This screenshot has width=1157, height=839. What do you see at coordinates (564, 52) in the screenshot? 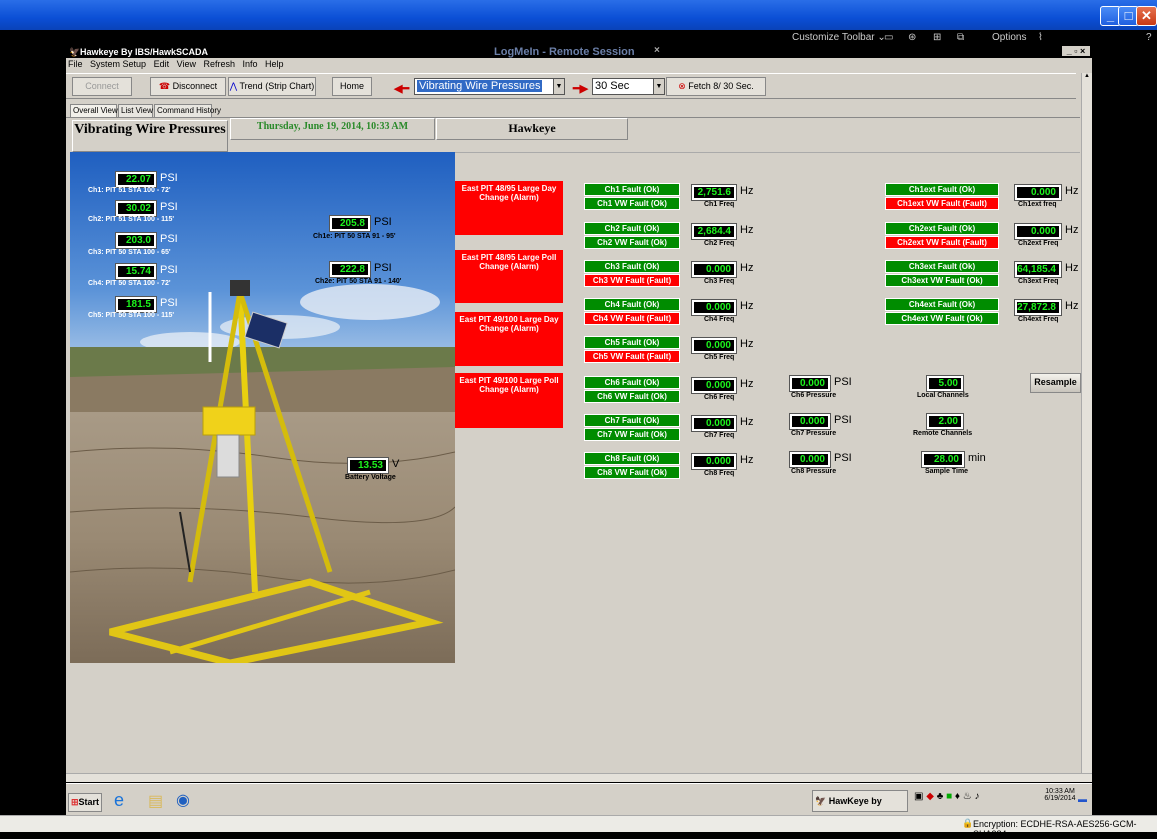
I see `session-title: LogMeIn - Remote Session` at bounding box center [564, 52].